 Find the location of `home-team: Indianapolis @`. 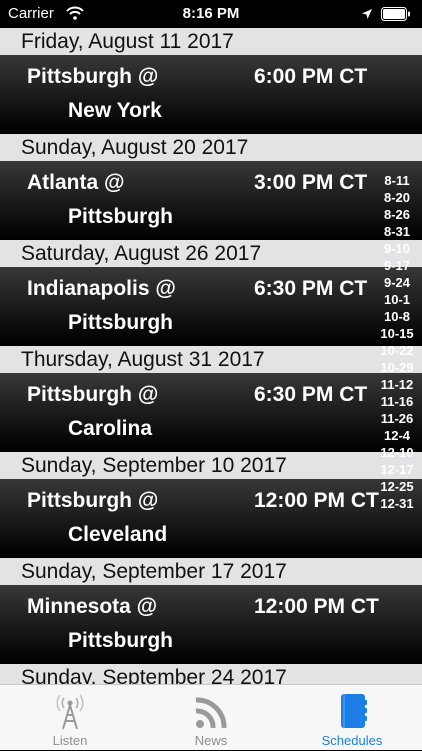

home-team: Indianapolis @ is located at coordinates (101, 288).